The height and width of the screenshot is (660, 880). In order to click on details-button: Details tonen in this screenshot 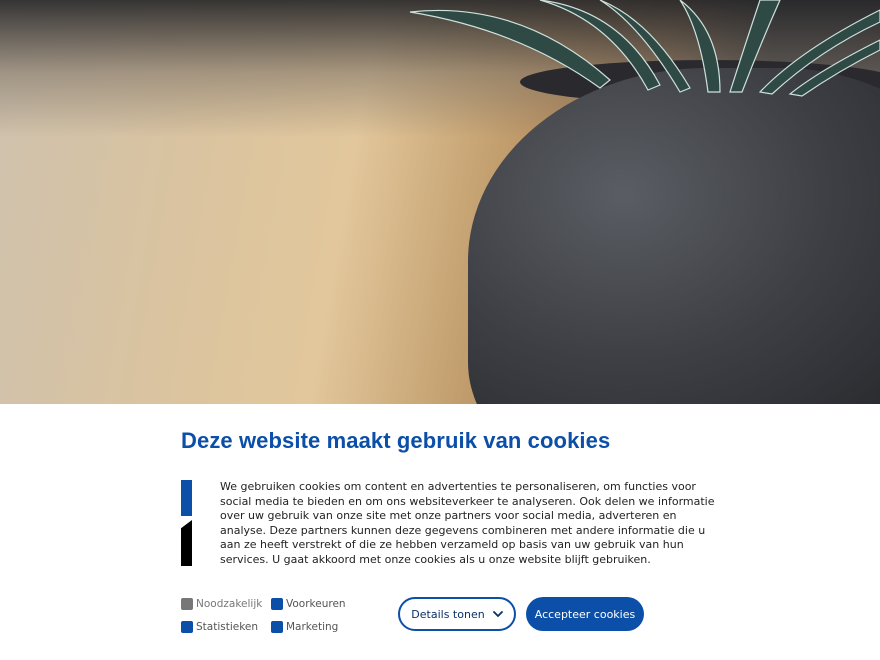, I will do `click(457, 614)`.